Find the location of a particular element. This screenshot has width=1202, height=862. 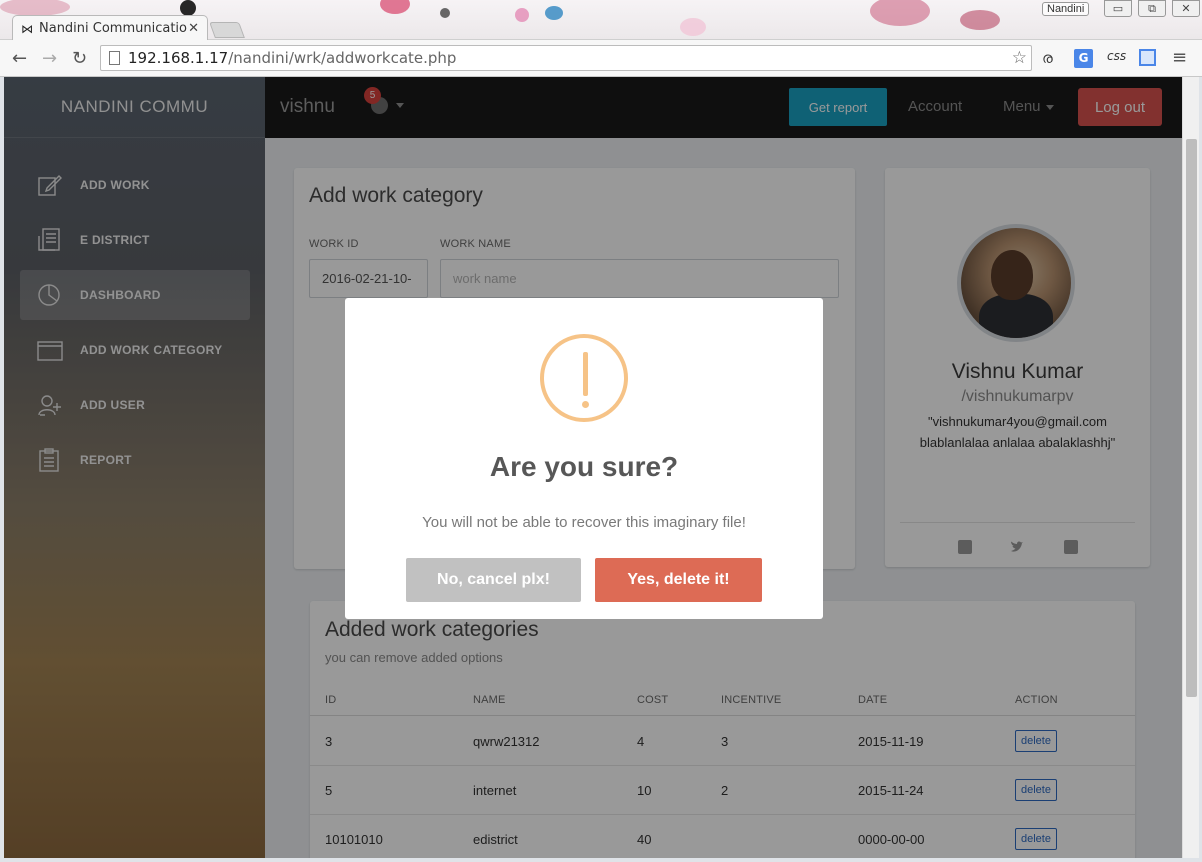

confirm-delete-button: Yes, delete it! is located at coordinates (678, 580).